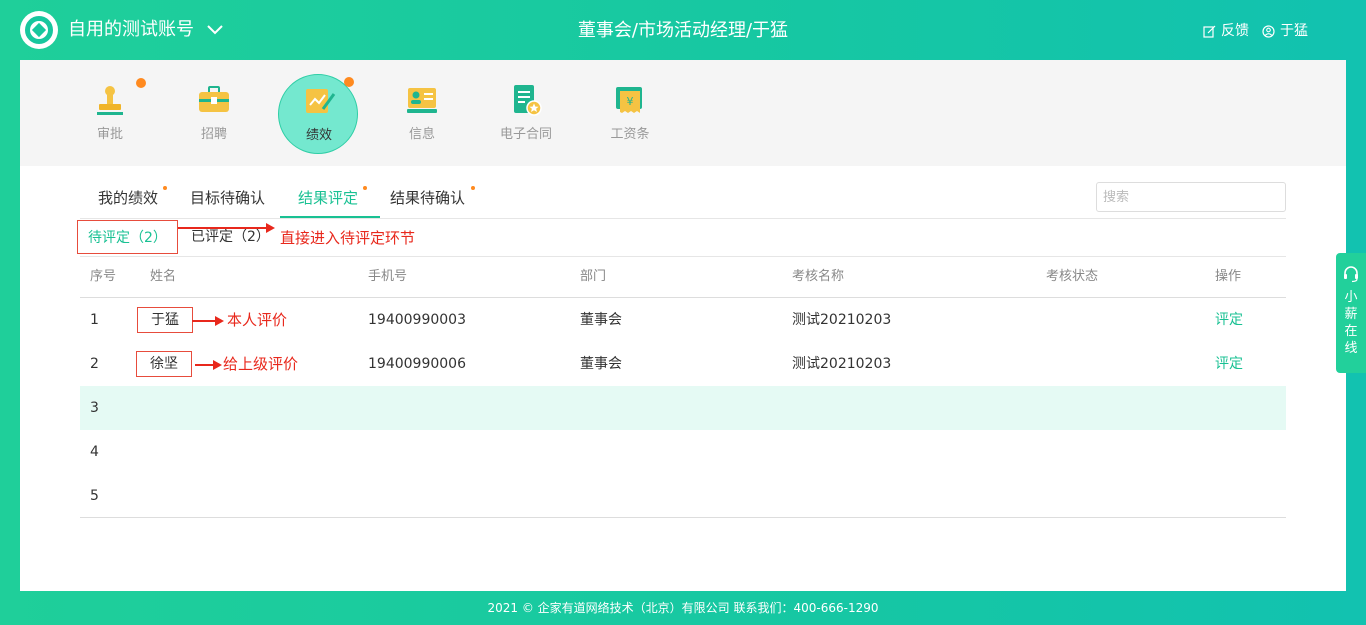 The height and width of the screenshot is (625, 1366). What do you see at coordinates (630, 134) in the screenshot?
I see `app-label: 工资条` at bounding box center [630, 134].